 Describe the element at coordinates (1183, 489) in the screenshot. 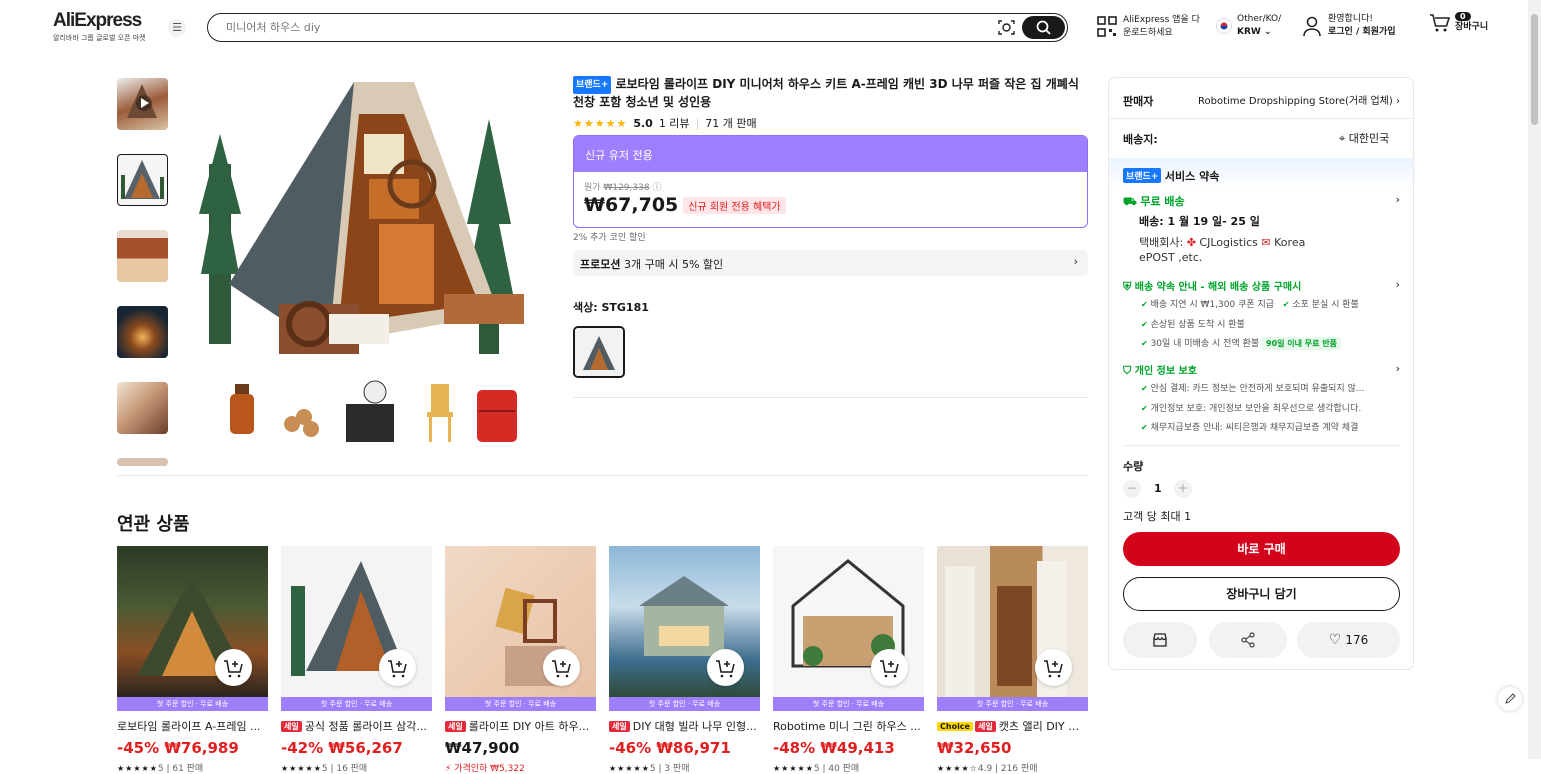

I see `qty-increase-button: +` at that location.